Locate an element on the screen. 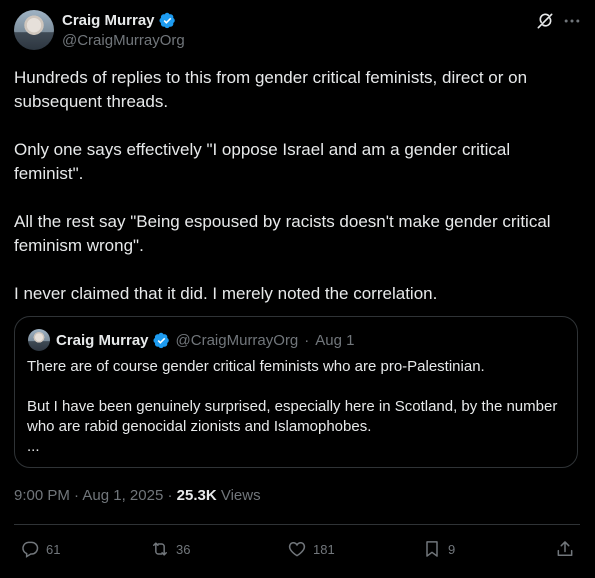  share-icon is located at coordinates (565, 548).